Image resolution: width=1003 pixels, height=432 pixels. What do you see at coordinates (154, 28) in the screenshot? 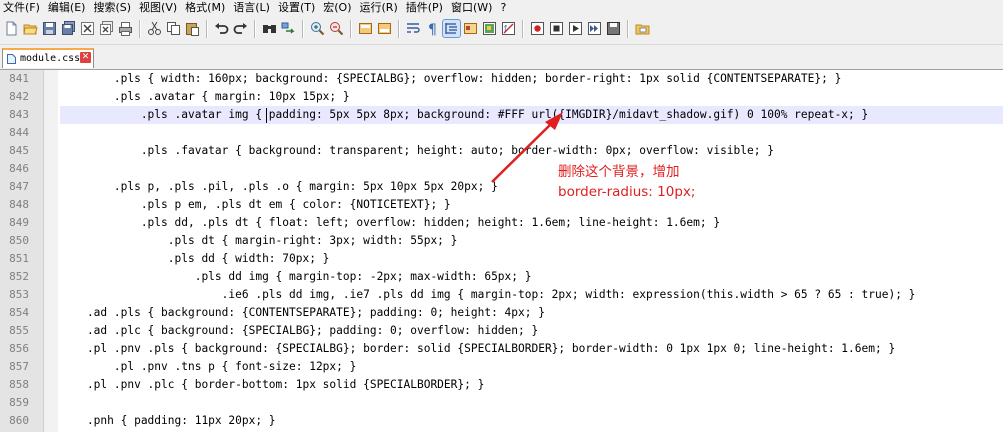
I see `cut-icon` at bounding box center [154, 28].